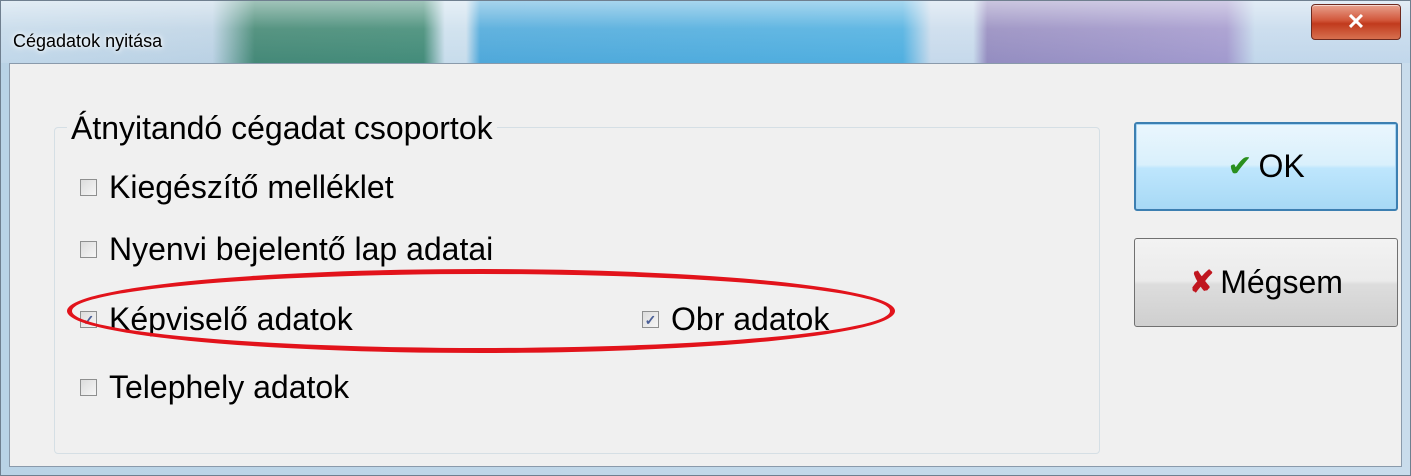  I want to click on checkbox-label: Telephely adatok, so click(229, 387).